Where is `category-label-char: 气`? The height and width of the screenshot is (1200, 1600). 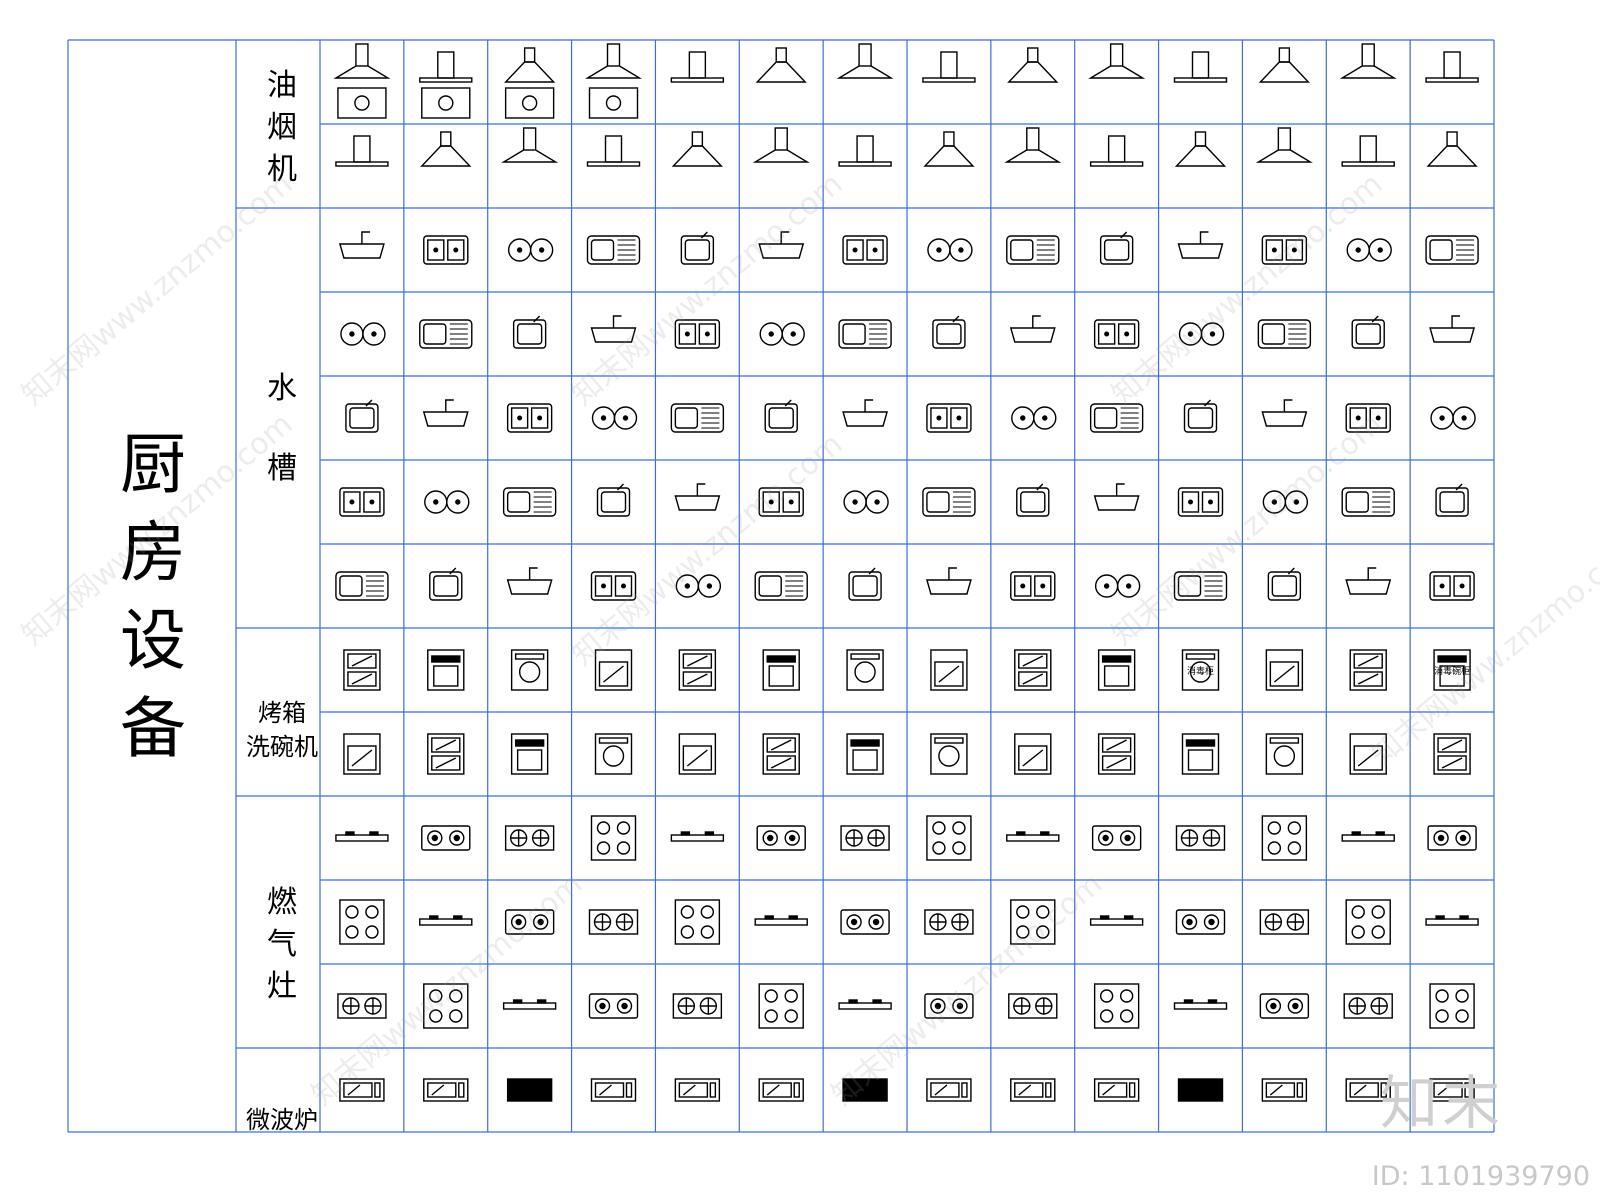 category-label-char: 气 is located at coordinates (282, 944).